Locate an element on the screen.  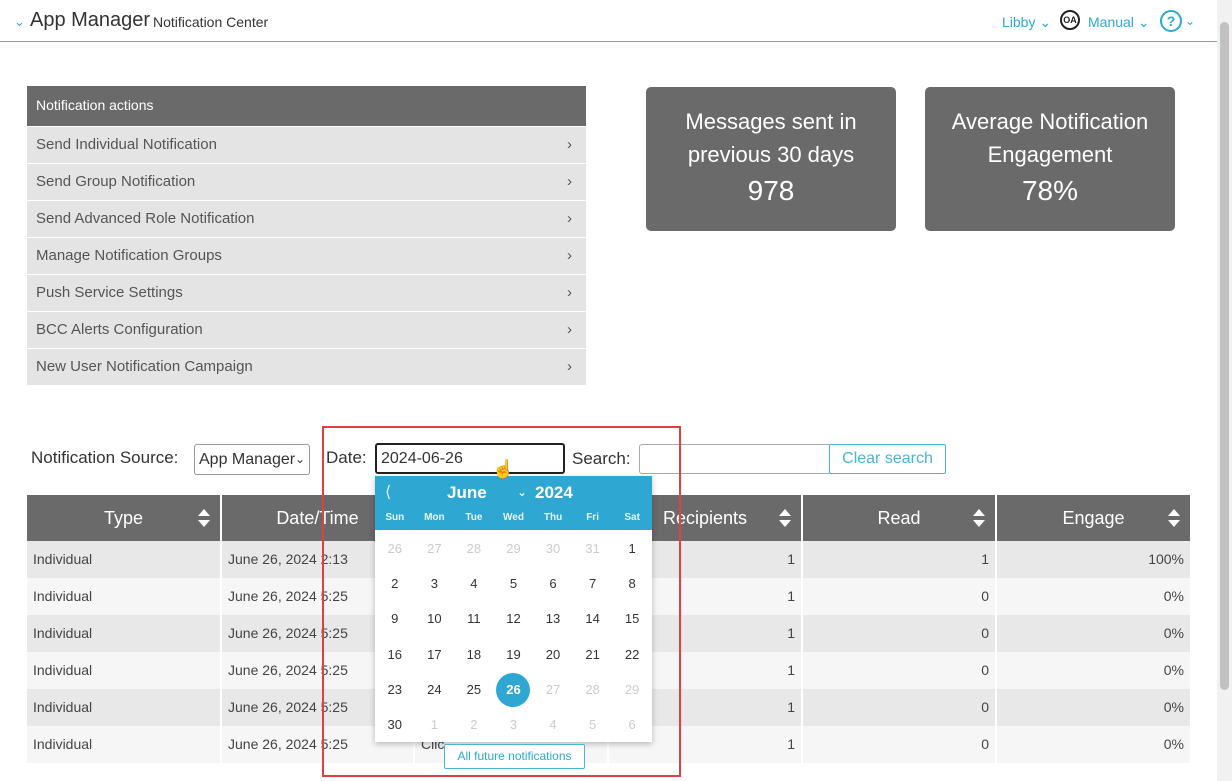
date-input: 2024-06-26 is located at coordinates (470, 458).